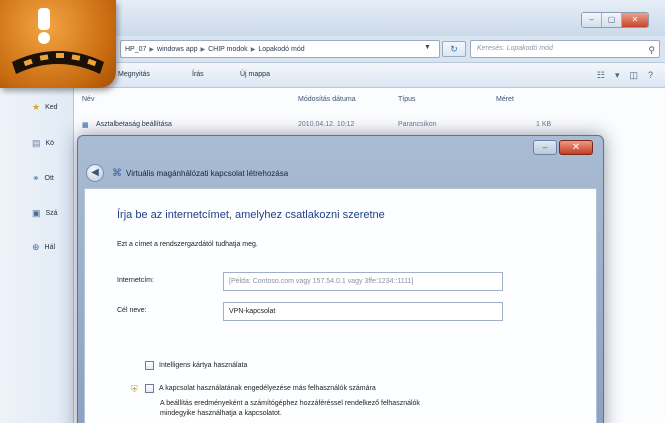  I want to click on shortcut-file-icon: ▦, so click(85, 125).